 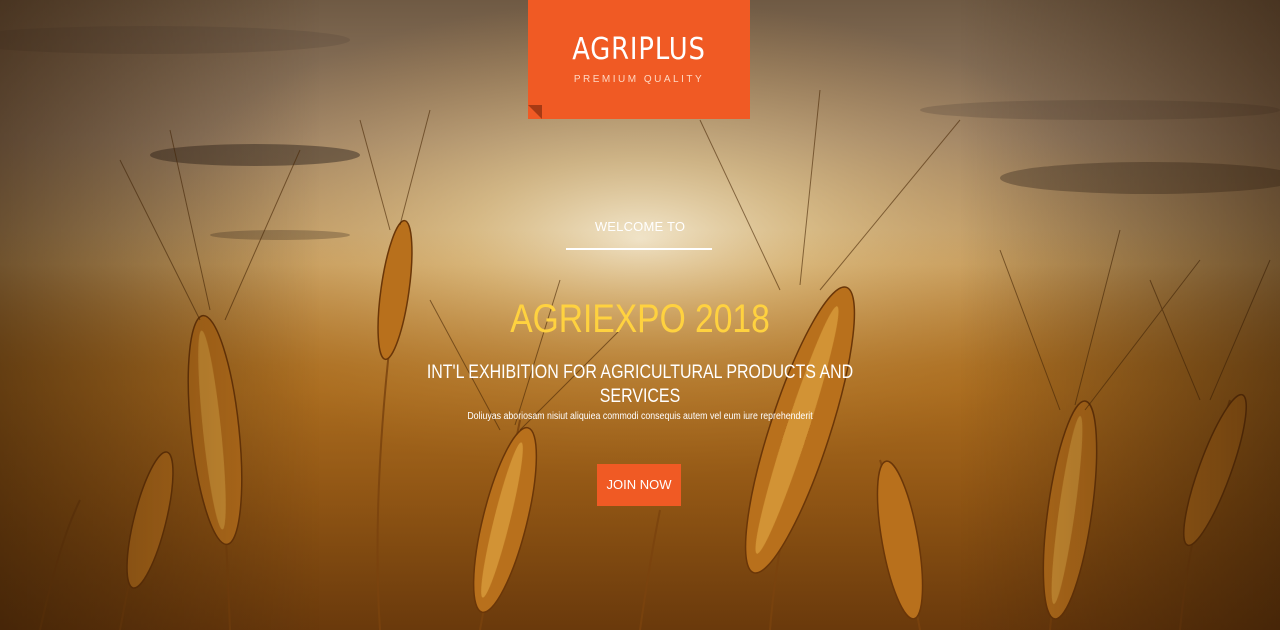 What do you see at coordinates (639, 49) in the screenshot?
I see `brand-name: AGRIPLUS` at bounding box center [639, 49].